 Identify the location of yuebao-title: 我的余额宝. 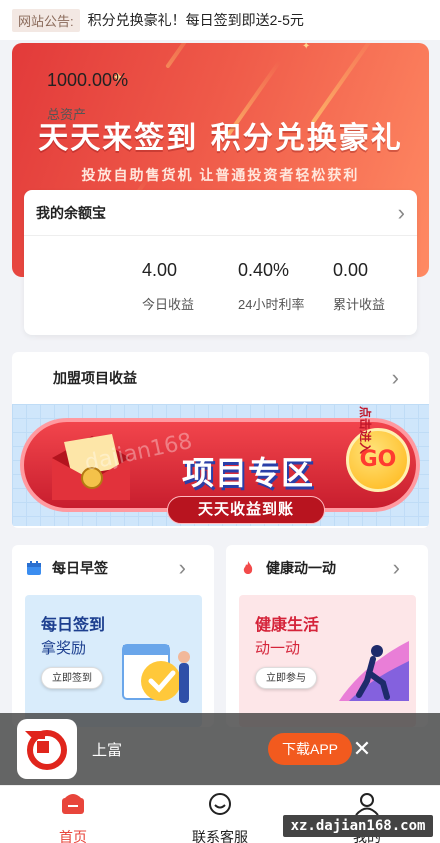
(71, 212).